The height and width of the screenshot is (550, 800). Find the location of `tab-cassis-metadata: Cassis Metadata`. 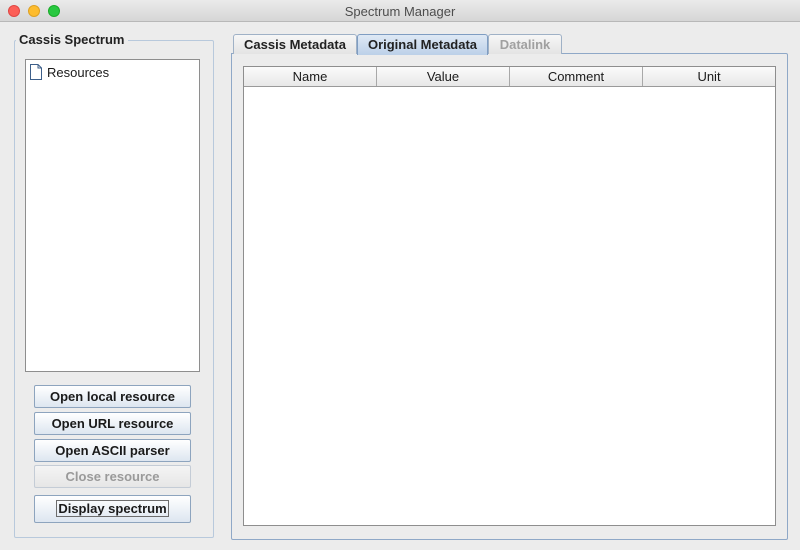

tab-cassis-metadata: Cassis Metadata is located at coordinates (295, 44).